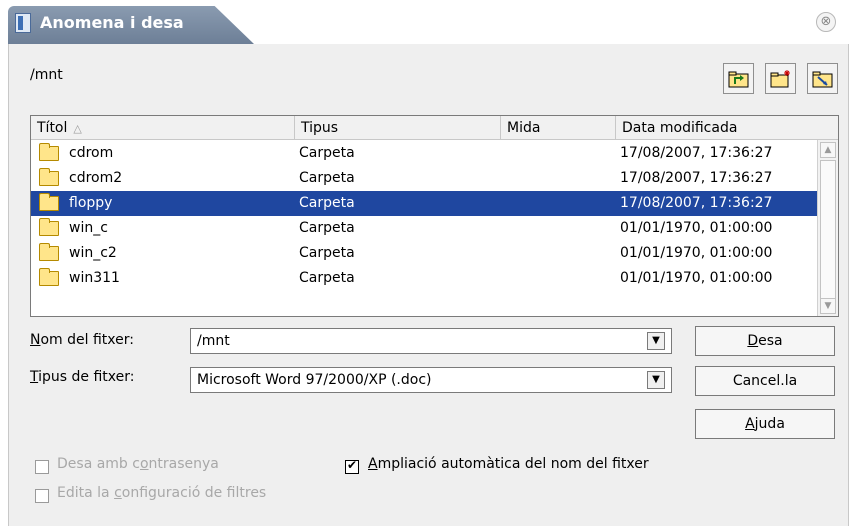 This screenshot has height=526, width=857. I want to click on file-name: win311, so click(94, 278).